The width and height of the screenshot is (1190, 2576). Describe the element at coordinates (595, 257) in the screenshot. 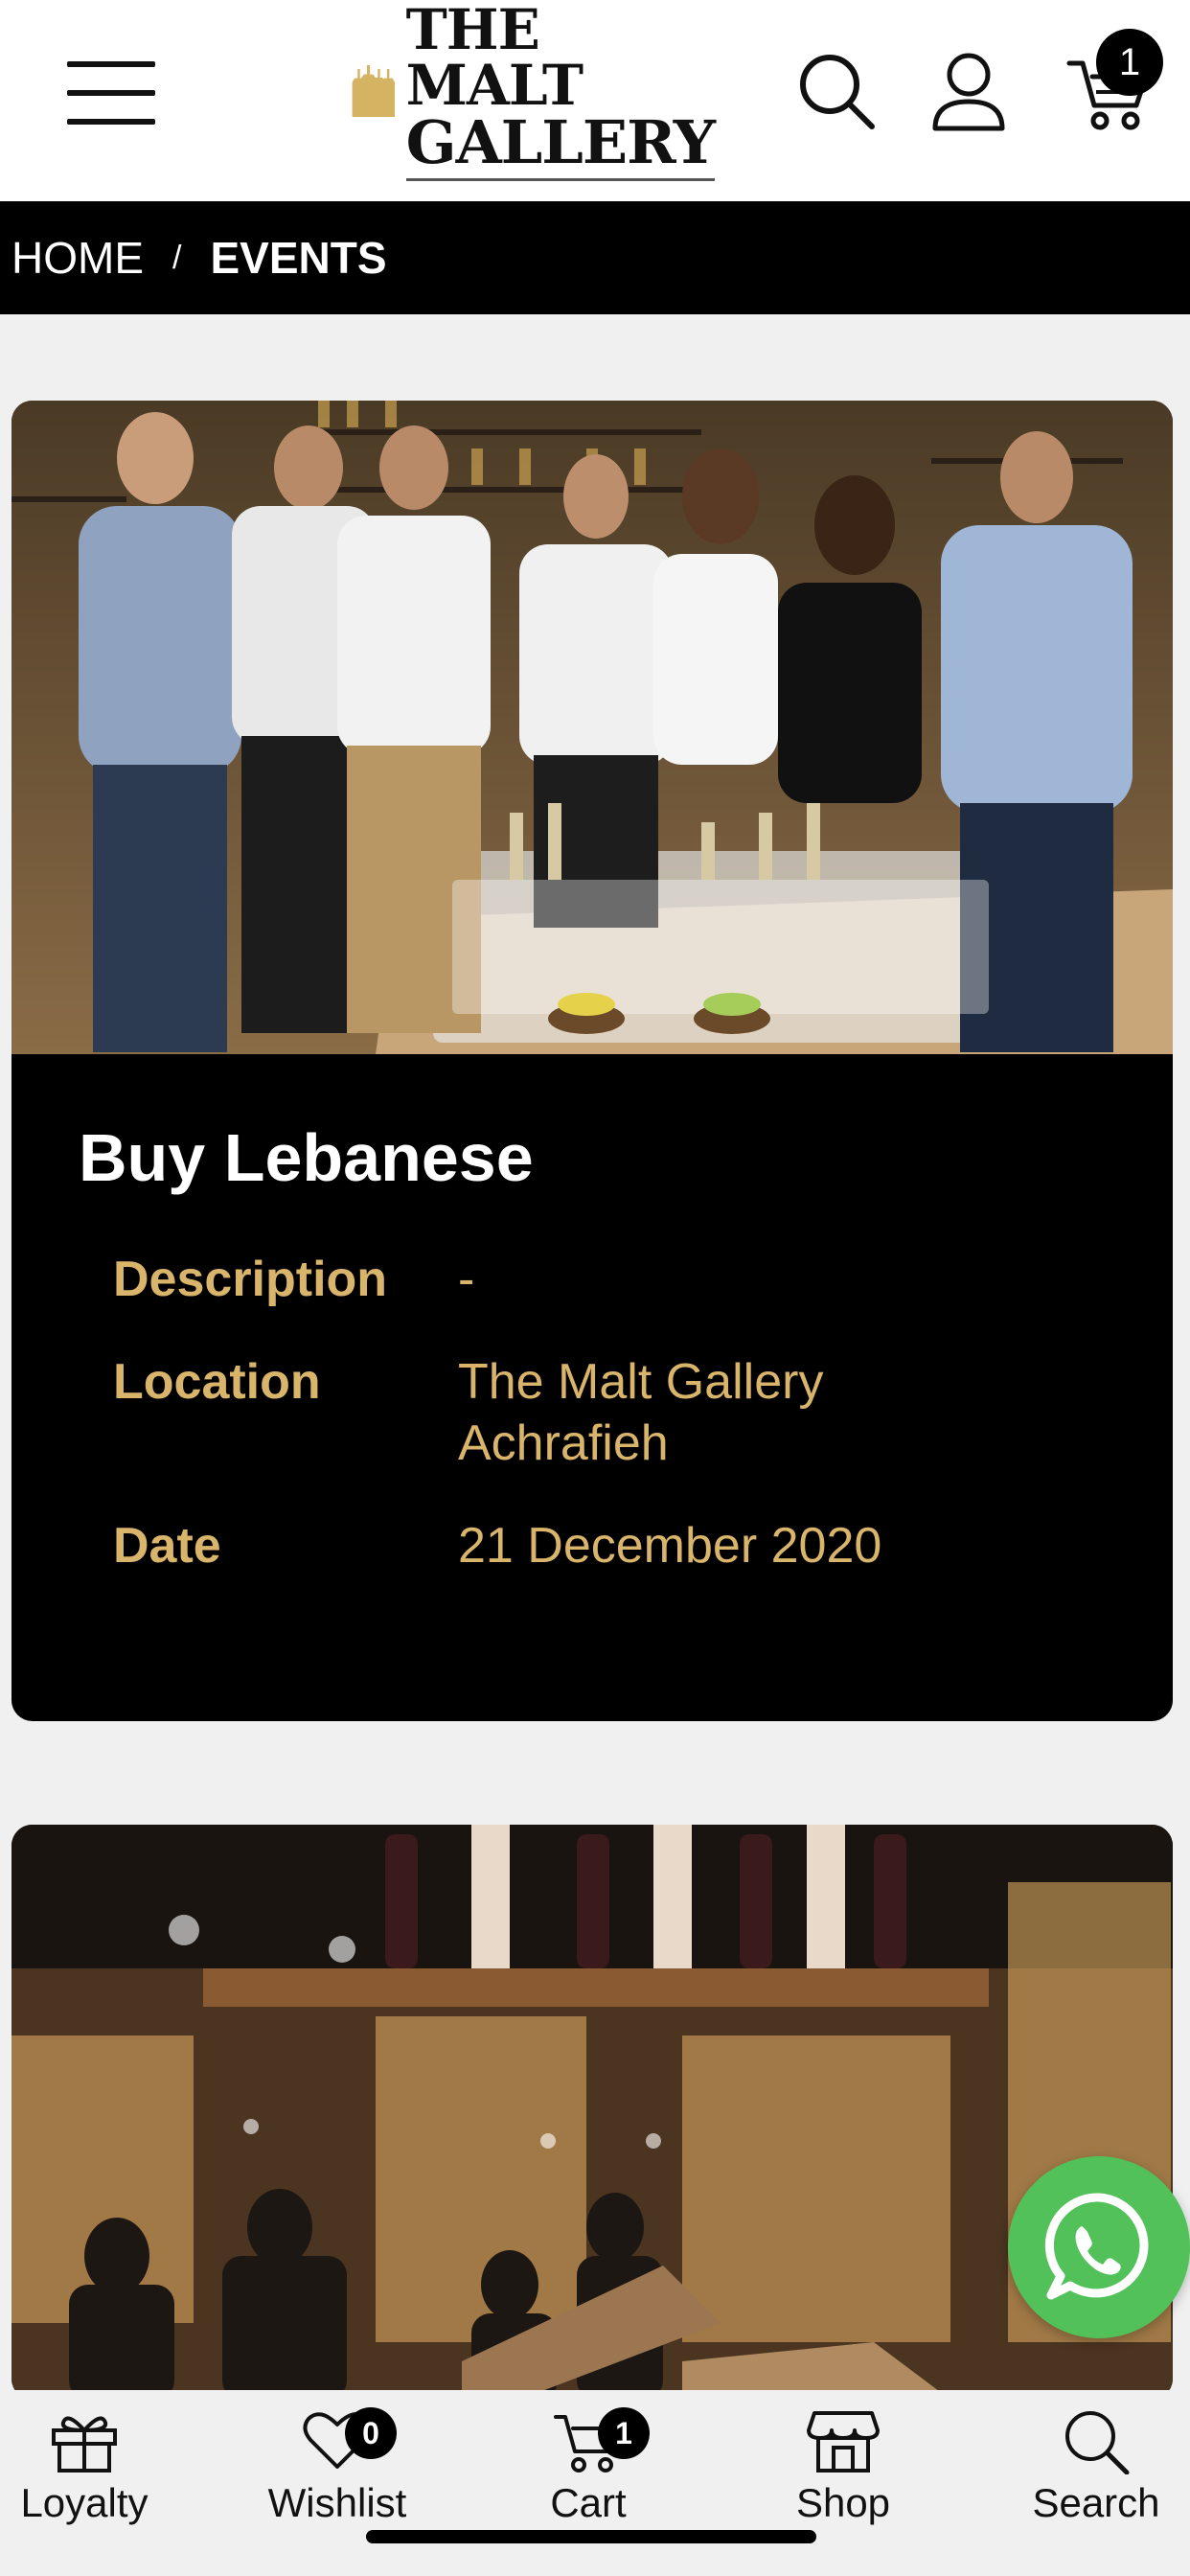

I see `breadcrumb: HOME / EVENTS` at that location.